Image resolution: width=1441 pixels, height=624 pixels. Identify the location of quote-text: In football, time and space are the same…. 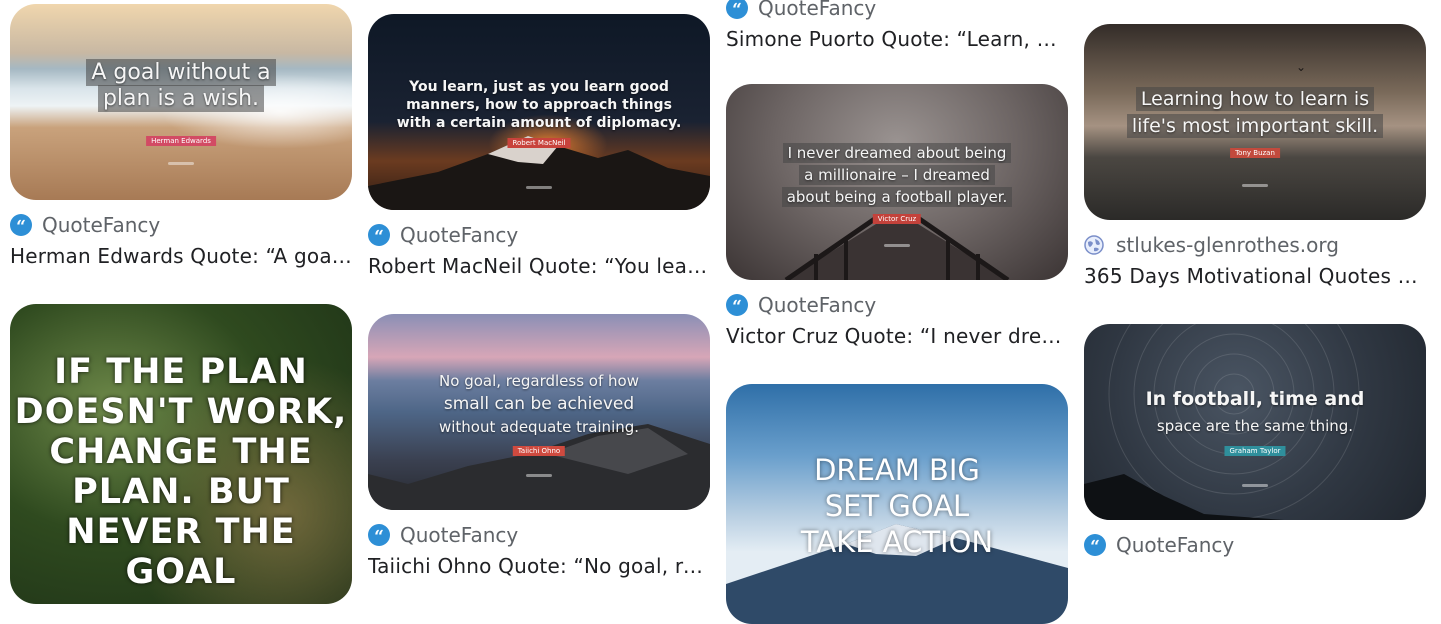
(1255, 411).